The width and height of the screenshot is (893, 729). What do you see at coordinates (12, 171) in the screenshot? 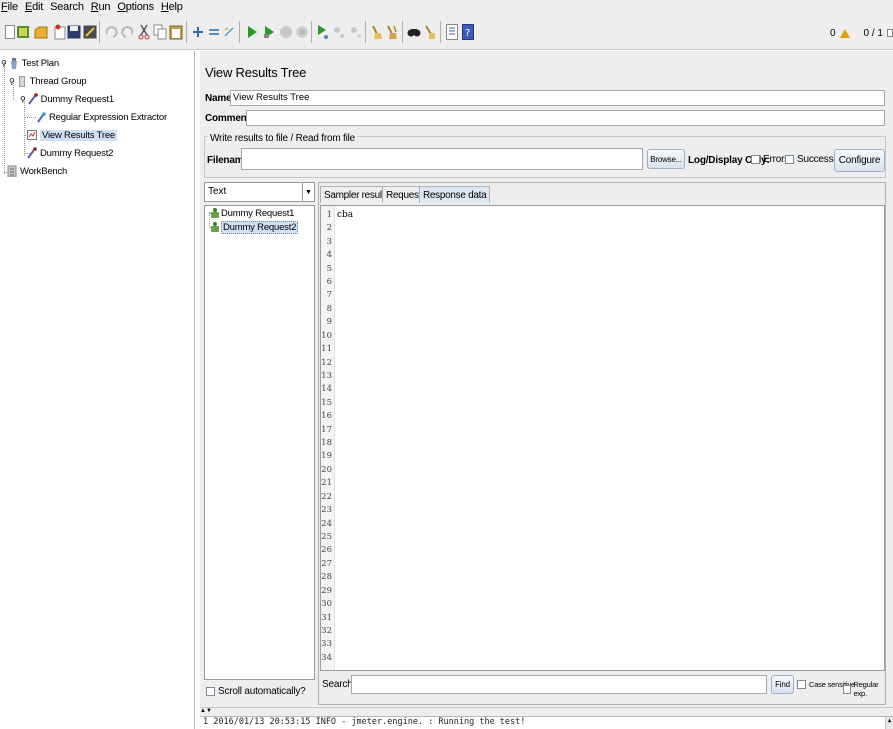
I see `workbench-icon` at bounding box center [12, 171].